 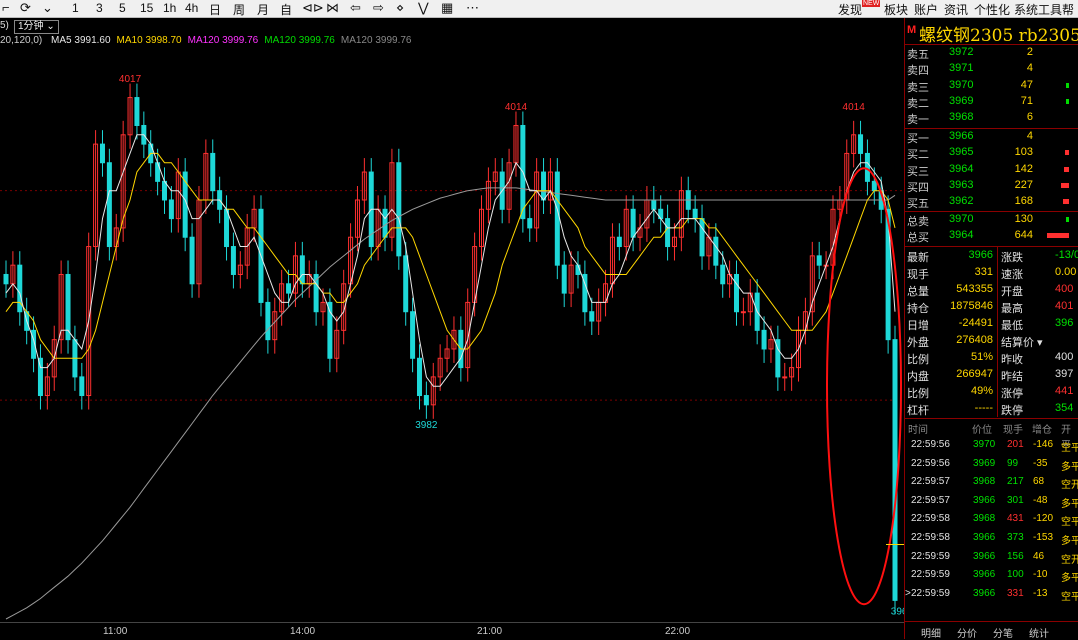 I want to click on orderbook-price: 3971, so click(x=961, y=68).